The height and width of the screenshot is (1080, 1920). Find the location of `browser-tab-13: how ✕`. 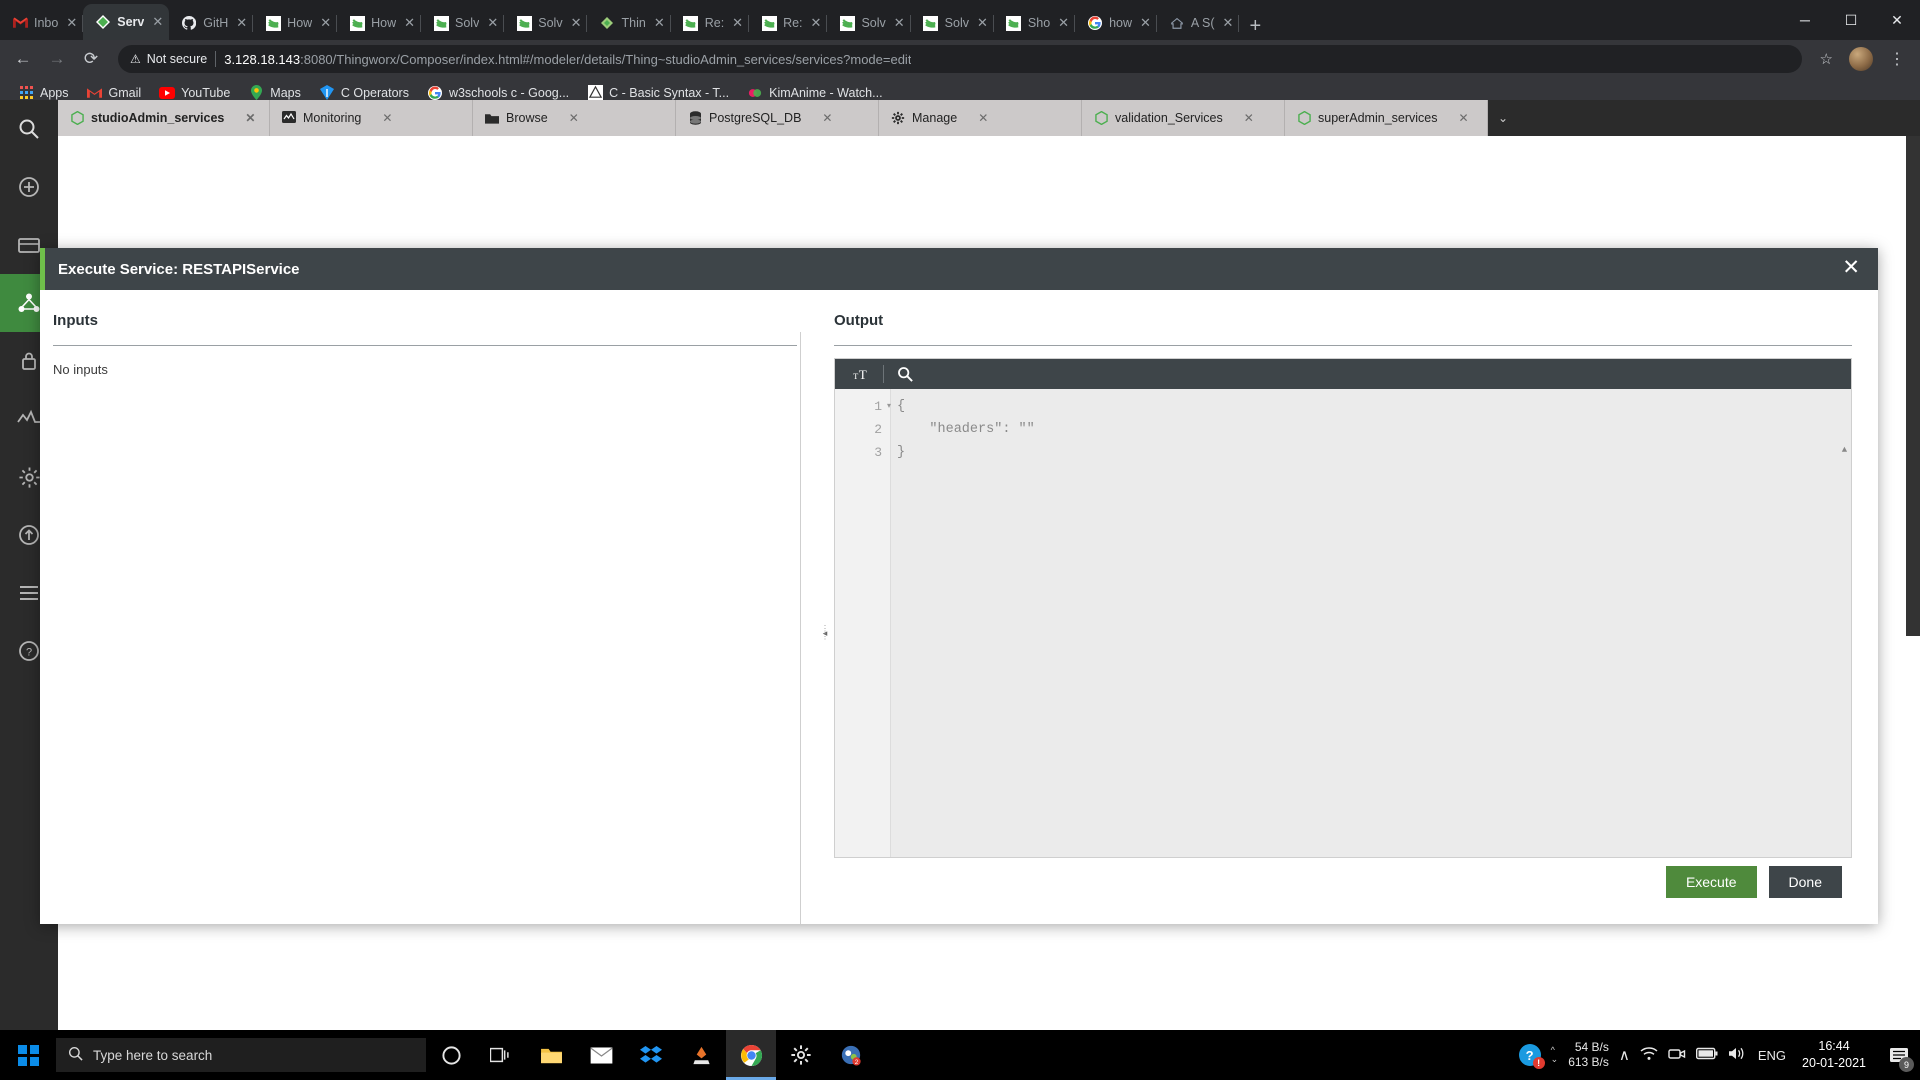

browser-tab-13: how ✕ is located at coordinates (1116, 23).